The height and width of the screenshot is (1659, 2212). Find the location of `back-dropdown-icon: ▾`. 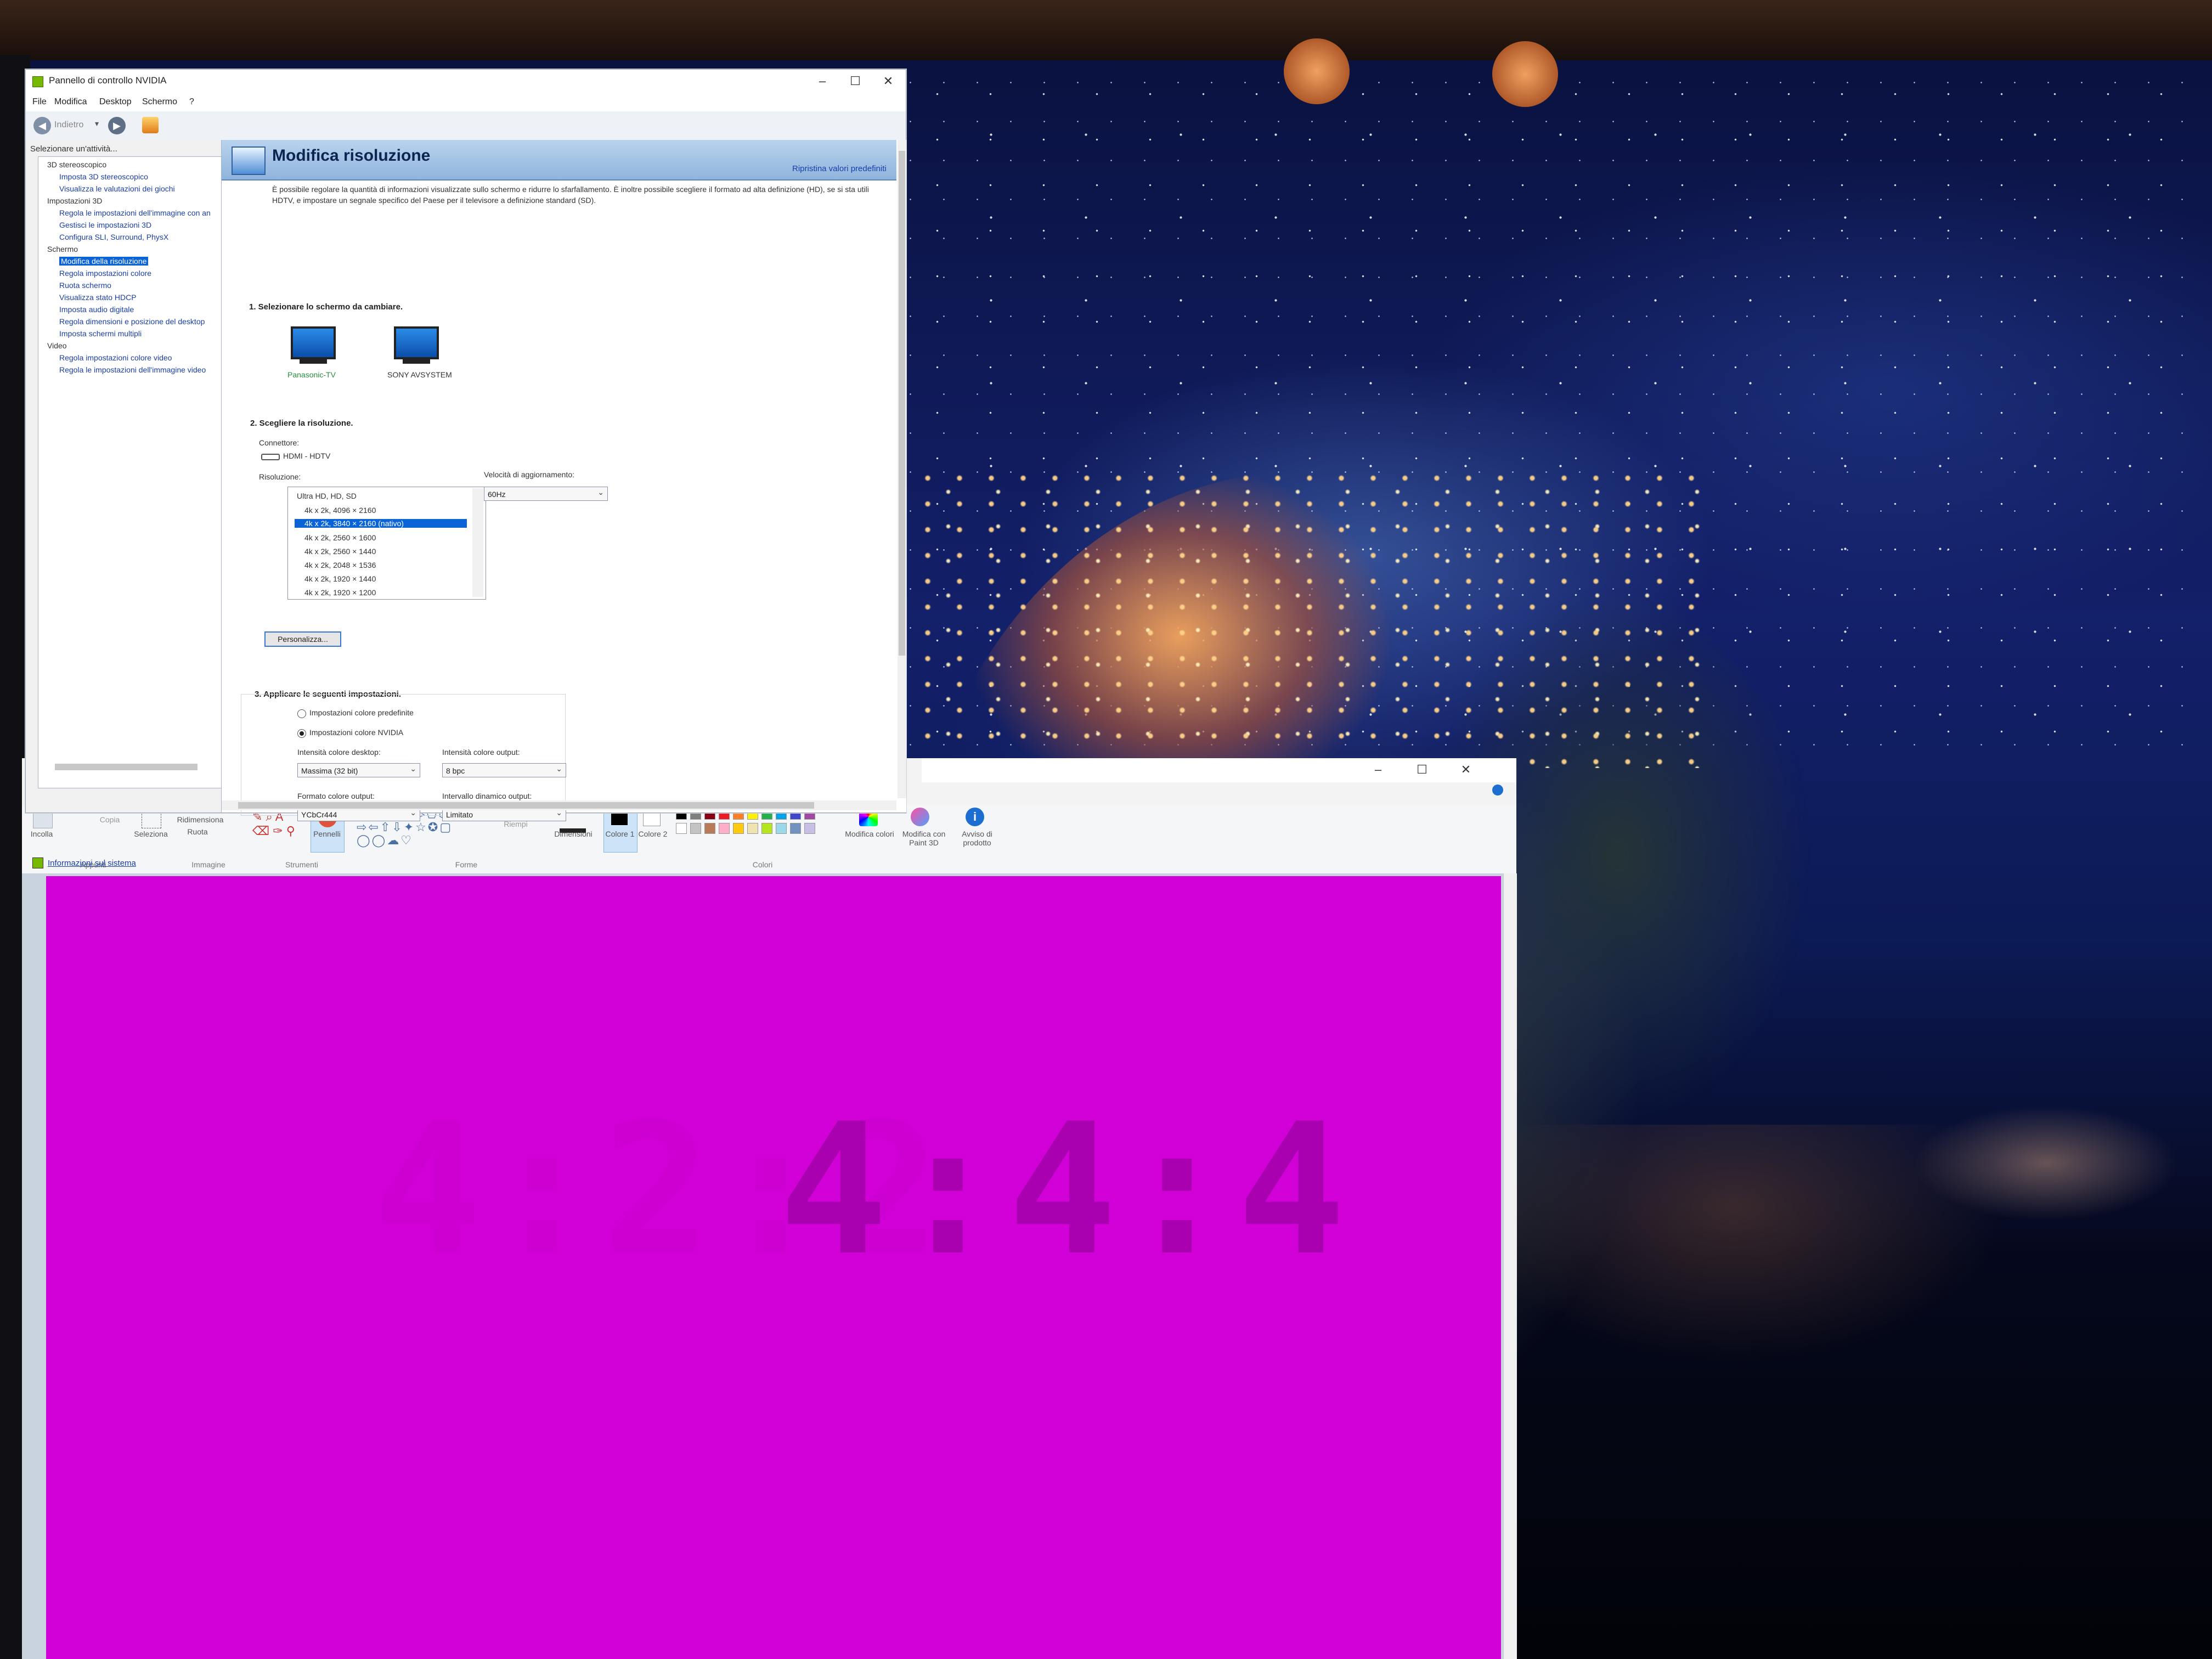

back-dropdown-icon: ▾ is located at coordinates (97, 123).